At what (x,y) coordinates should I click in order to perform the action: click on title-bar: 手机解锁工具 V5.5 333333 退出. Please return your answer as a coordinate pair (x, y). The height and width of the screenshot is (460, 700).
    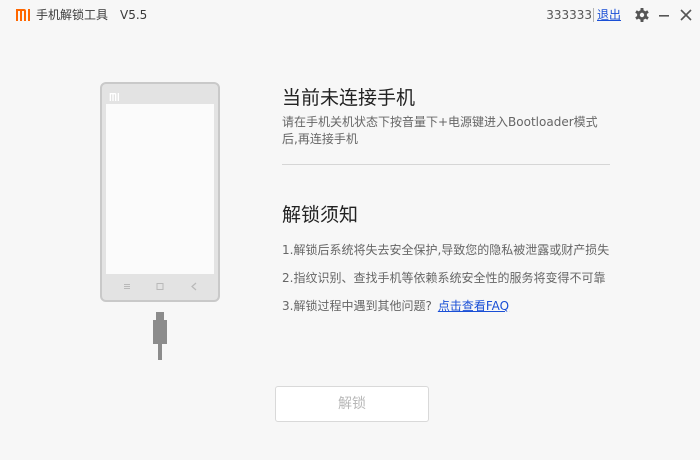
    Looking at the image, I should click on (350, 15).